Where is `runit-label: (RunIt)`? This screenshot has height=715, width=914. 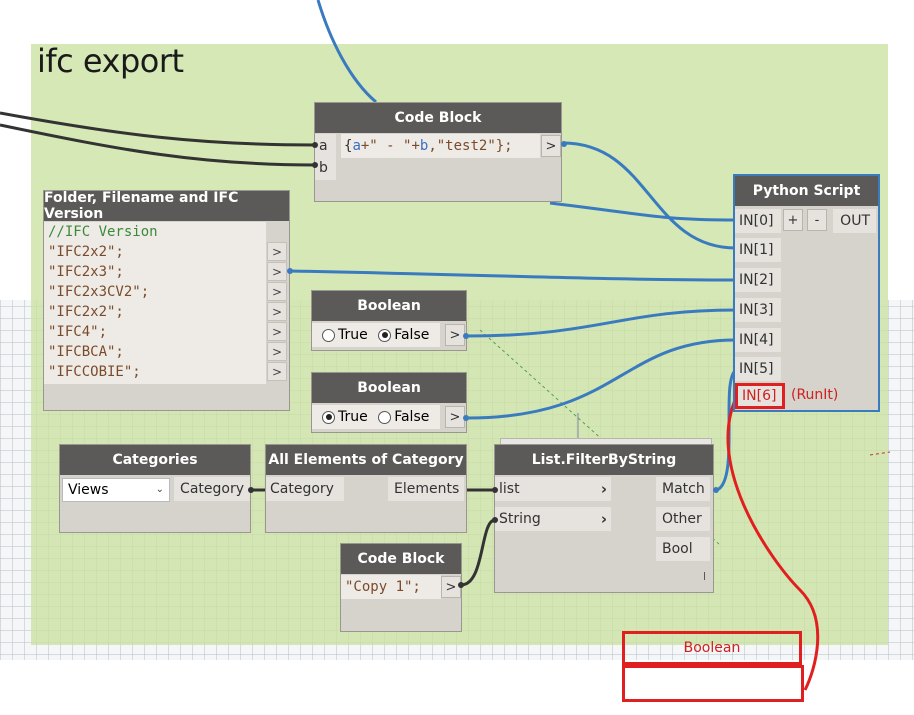 runit-label: (RunIt) is located at coordinates (815, 395).